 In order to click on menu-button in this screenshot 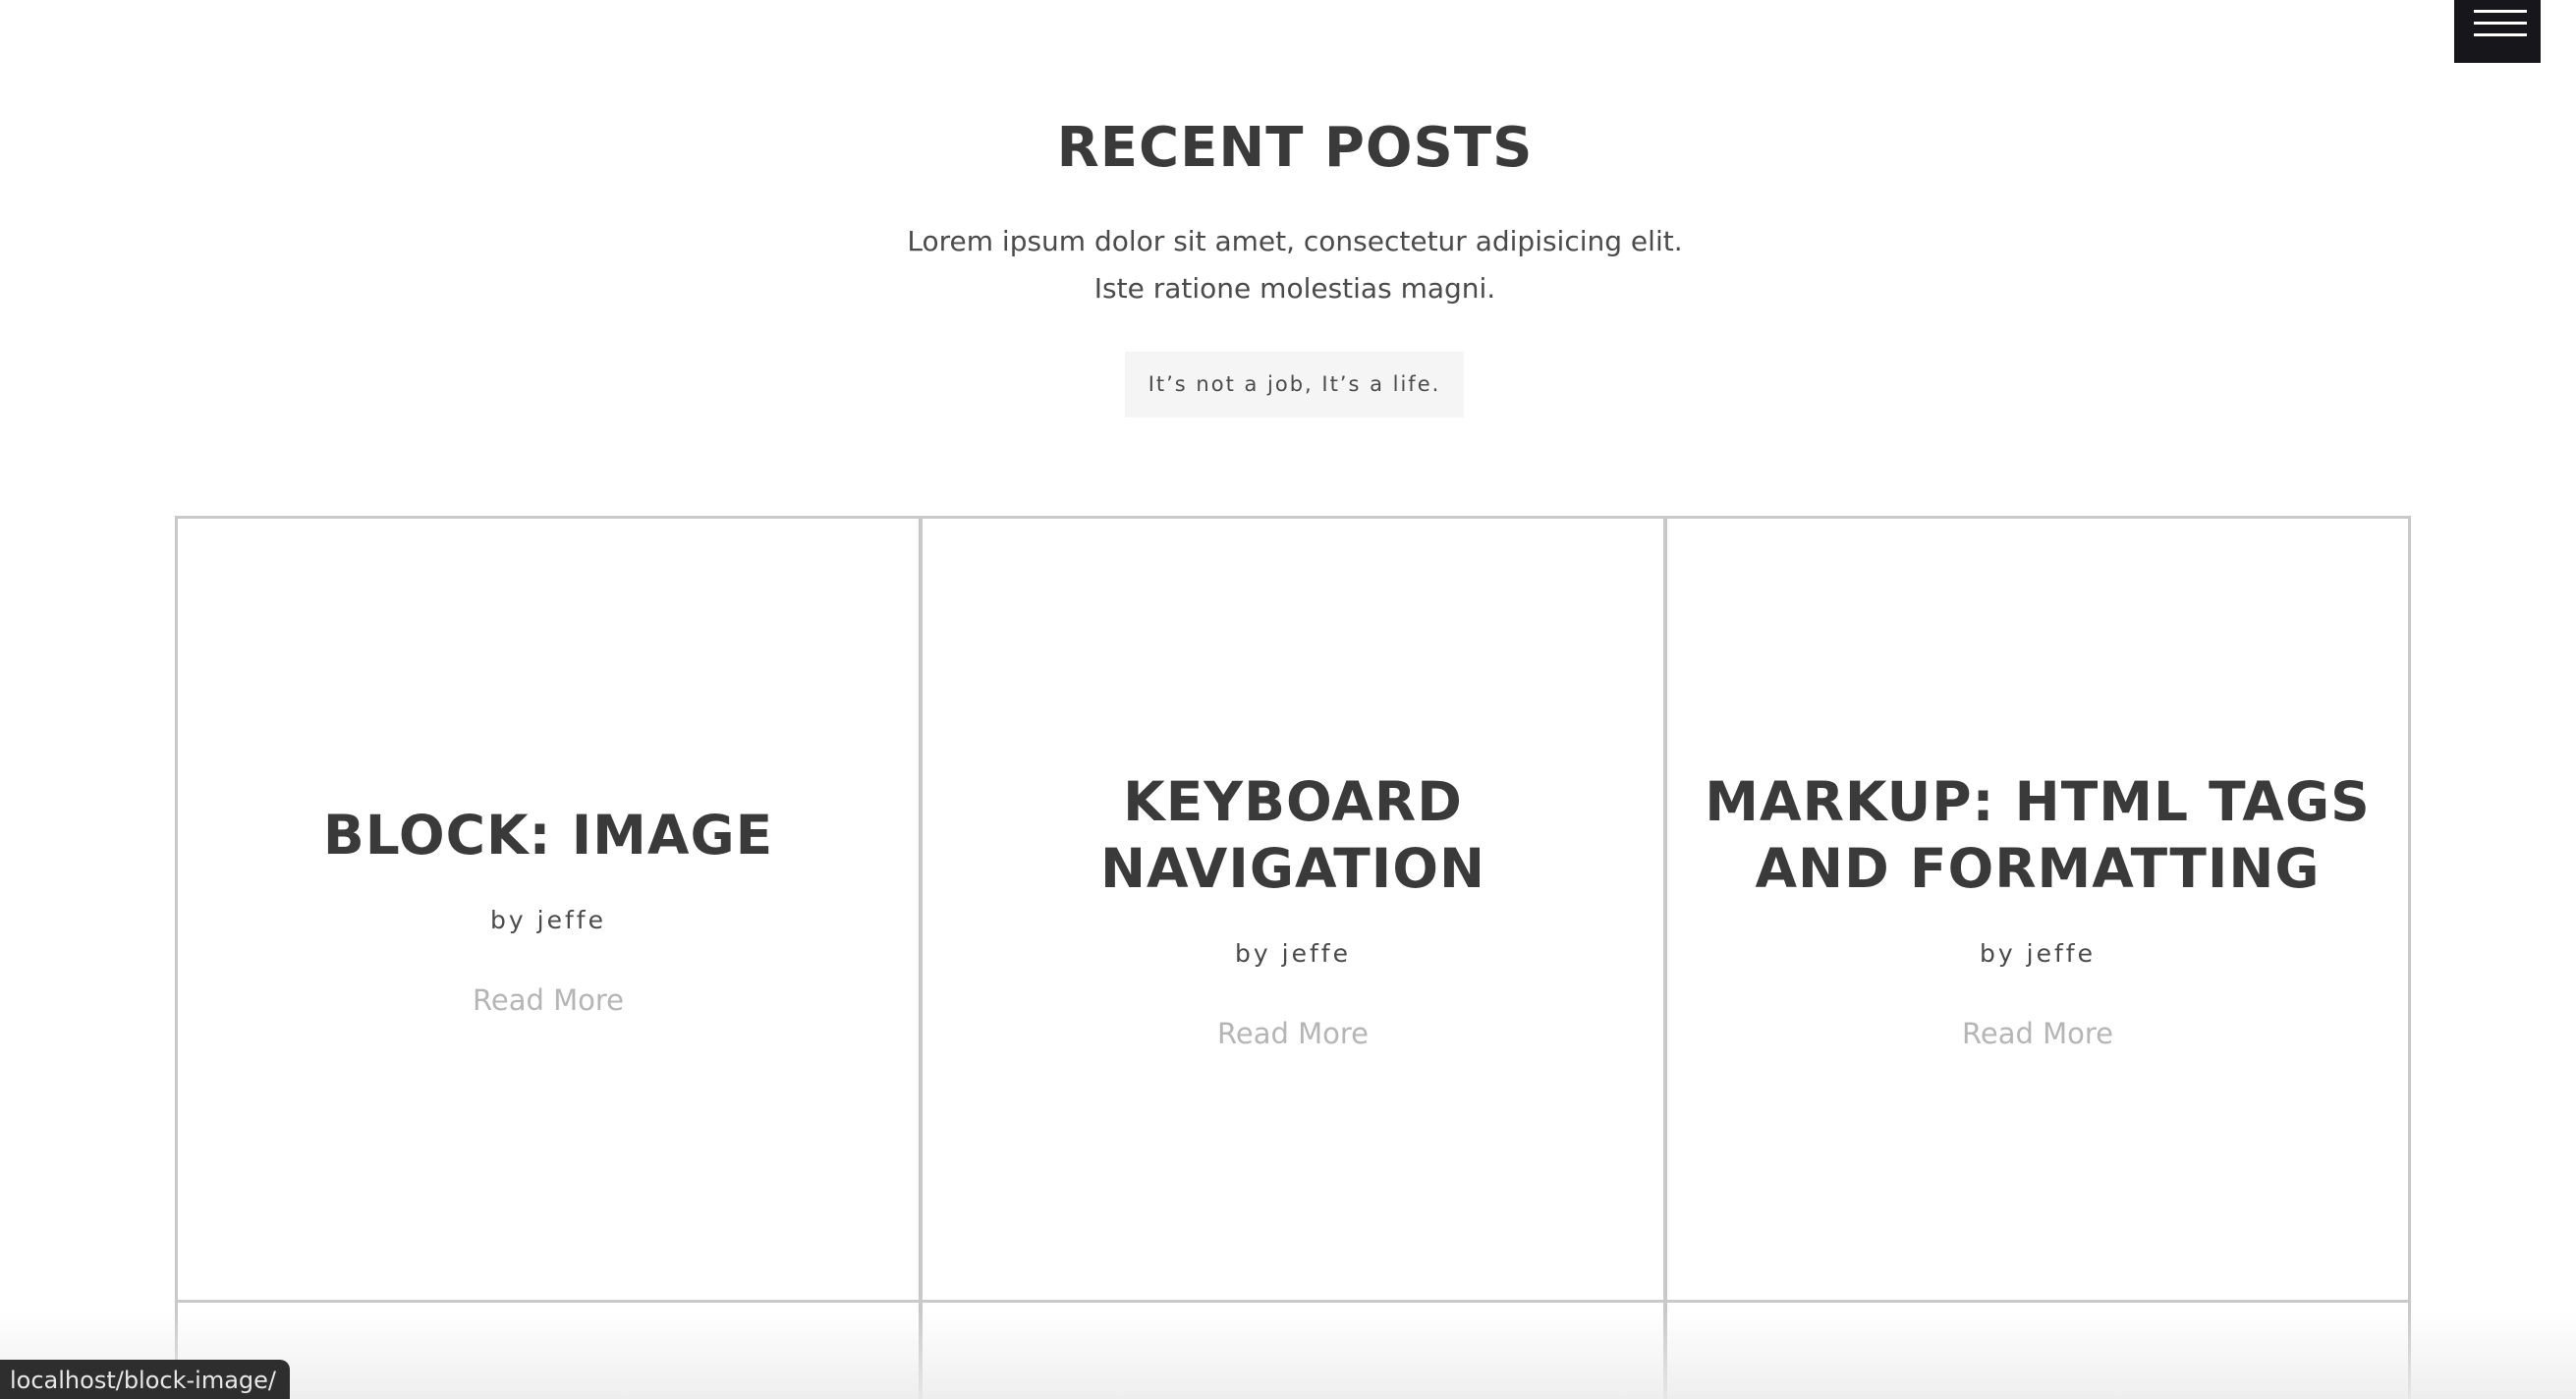, I will do `click(2497, 31)`.